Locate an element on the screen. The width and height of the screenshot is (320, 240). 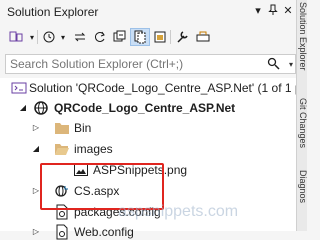
tree-item-images: ◢ images is located at coordinates (148, 149).